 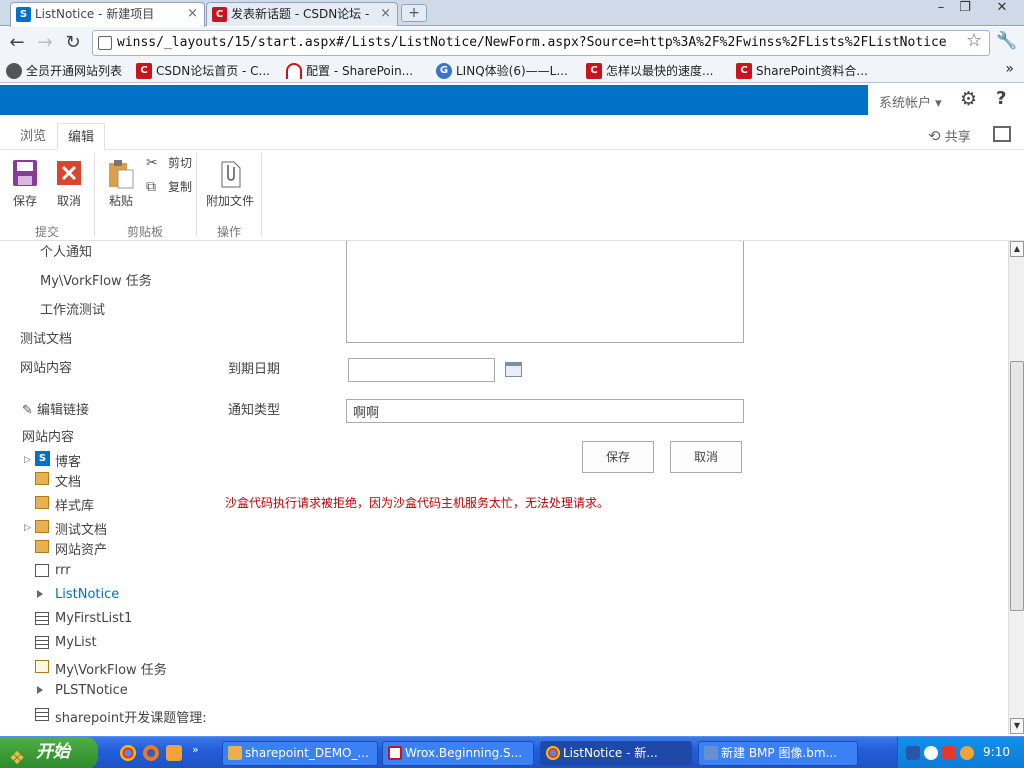 What do you see at coordinates (261, 195) in the screenshot?
I see `group-divider` at bounding box center [261, 195].